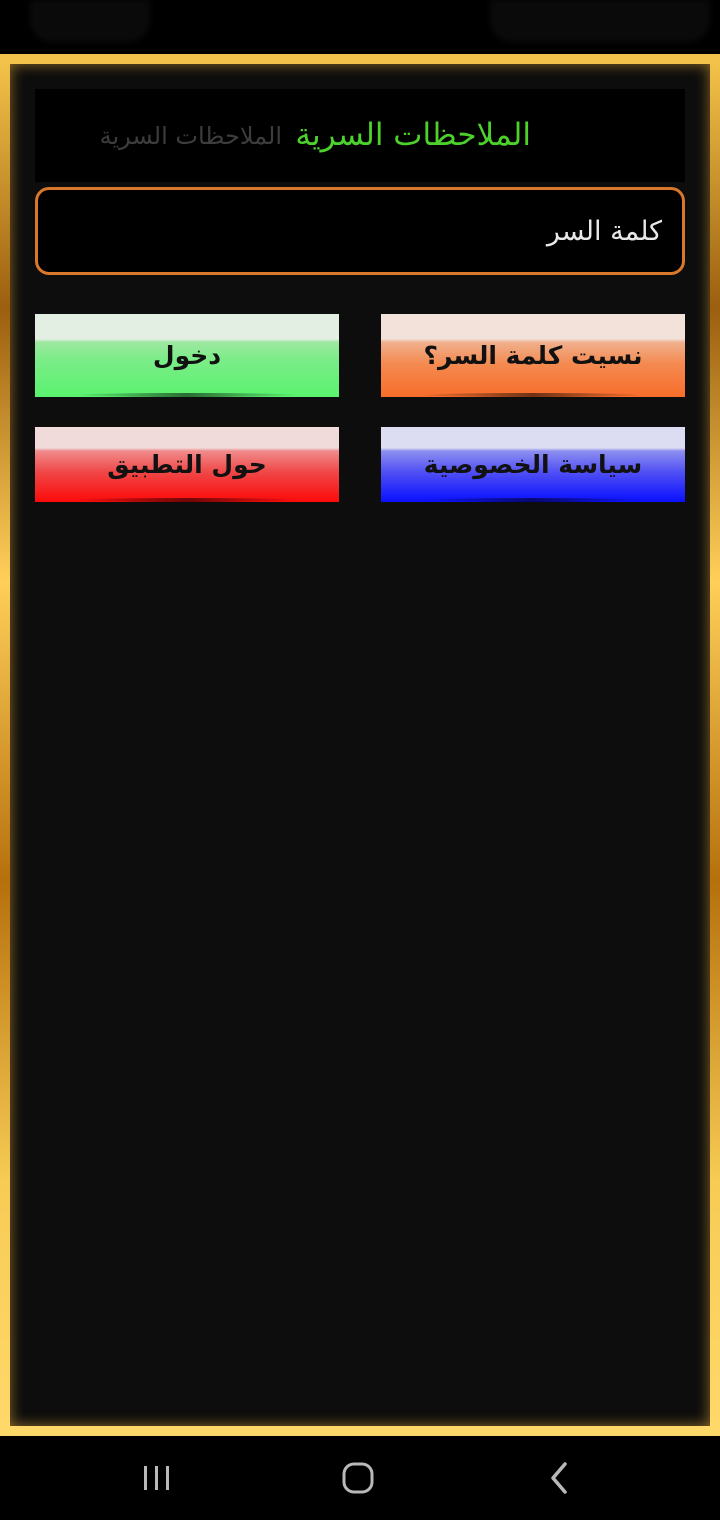  Describe the element at coordinates (187, 464) in the screenshot. I see `about-app-button: حول التطبيق` at that location.